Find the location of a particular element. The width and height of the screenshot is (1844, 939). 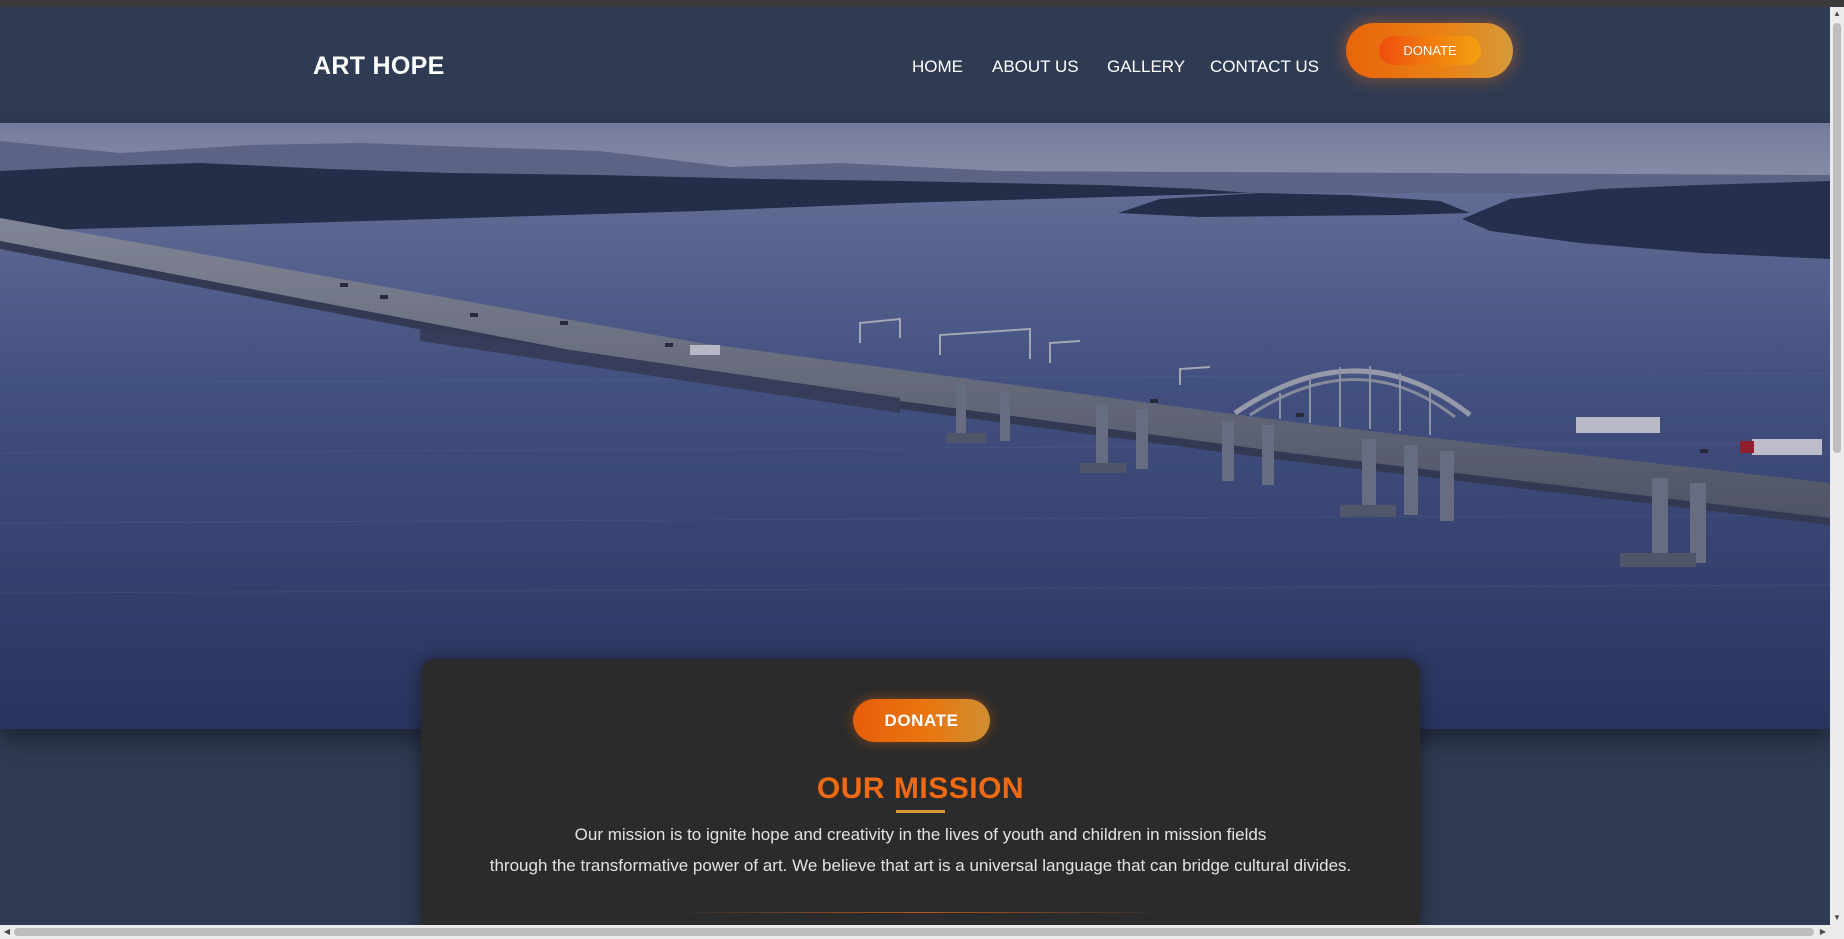

vertical-scrollbar: ▲ ▼ is located at coordinates (1837, 466).